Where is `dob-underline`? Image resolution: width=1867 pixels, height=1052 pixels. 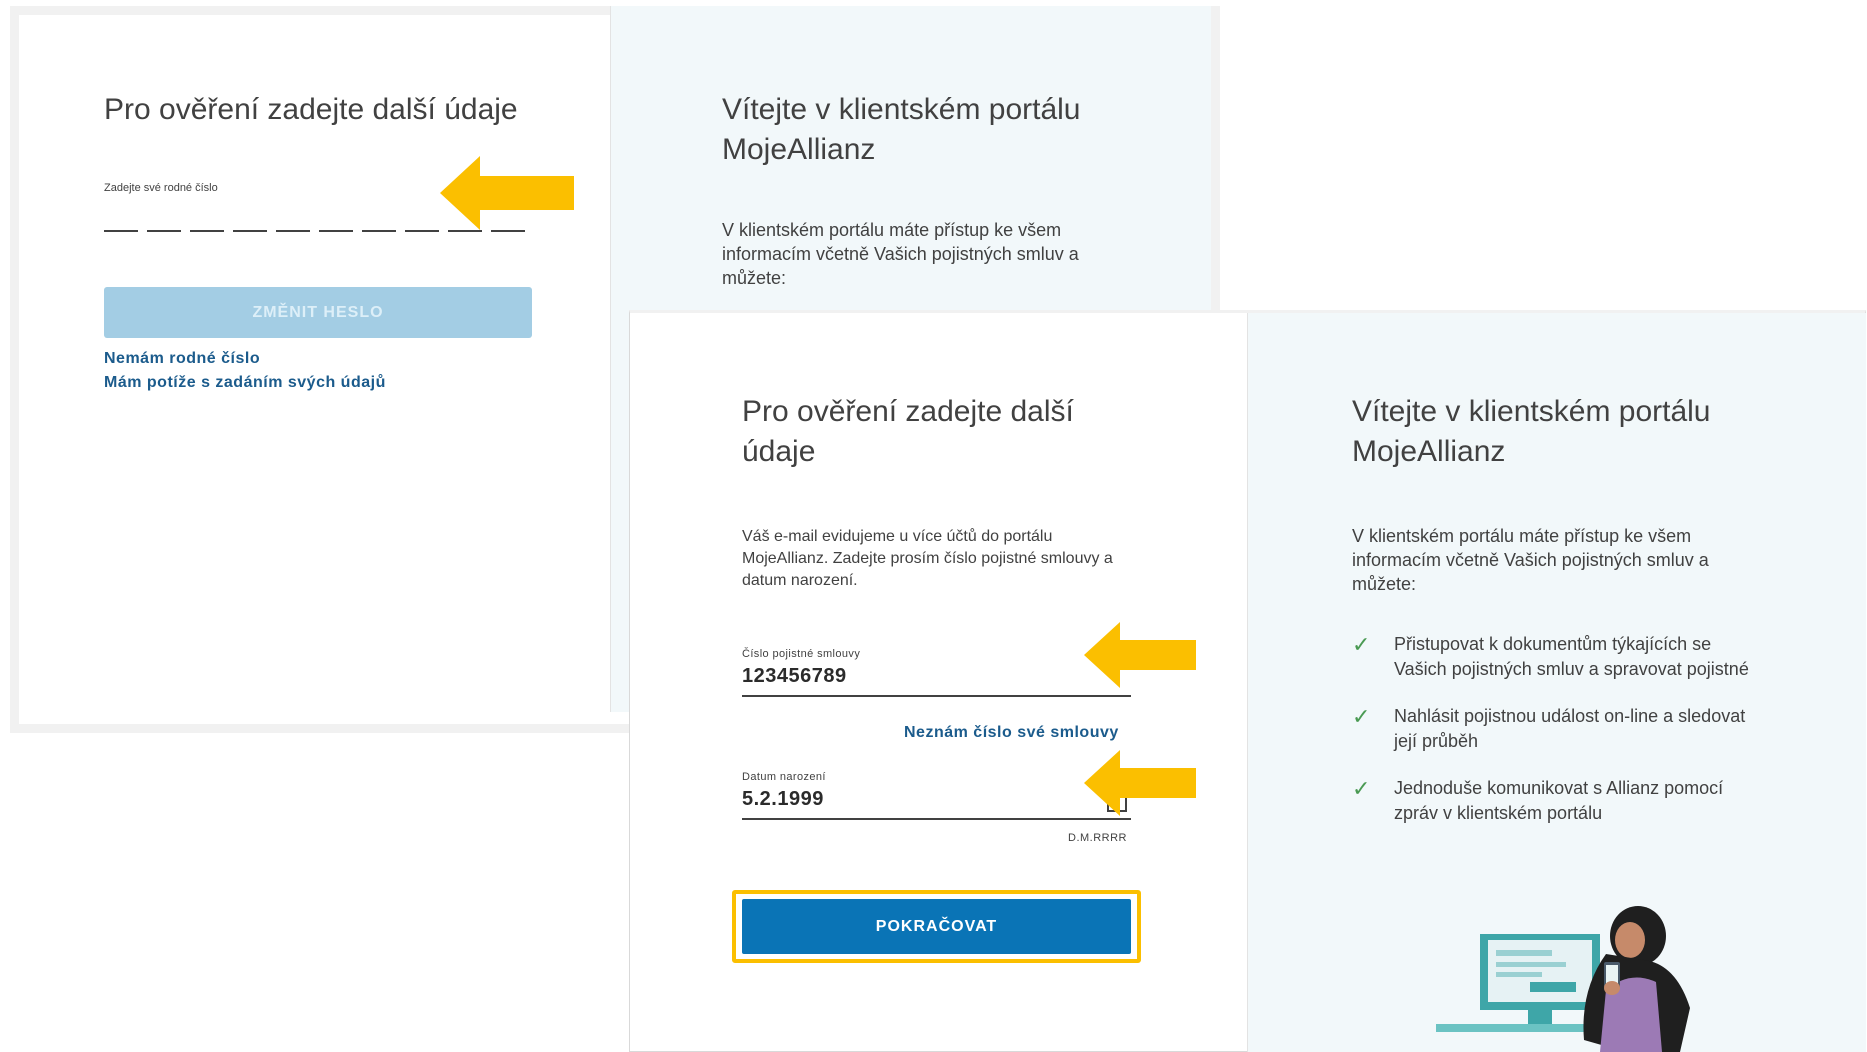 dob-underline is located at coordinates (936, 819).